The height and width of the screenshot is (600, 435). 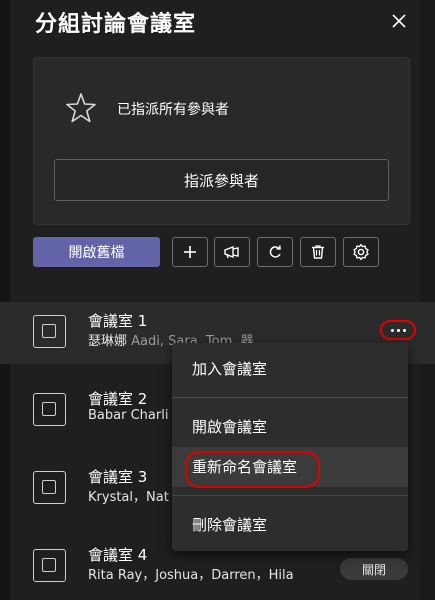 I want to click on add-room-button, so click(x=190, y=252).